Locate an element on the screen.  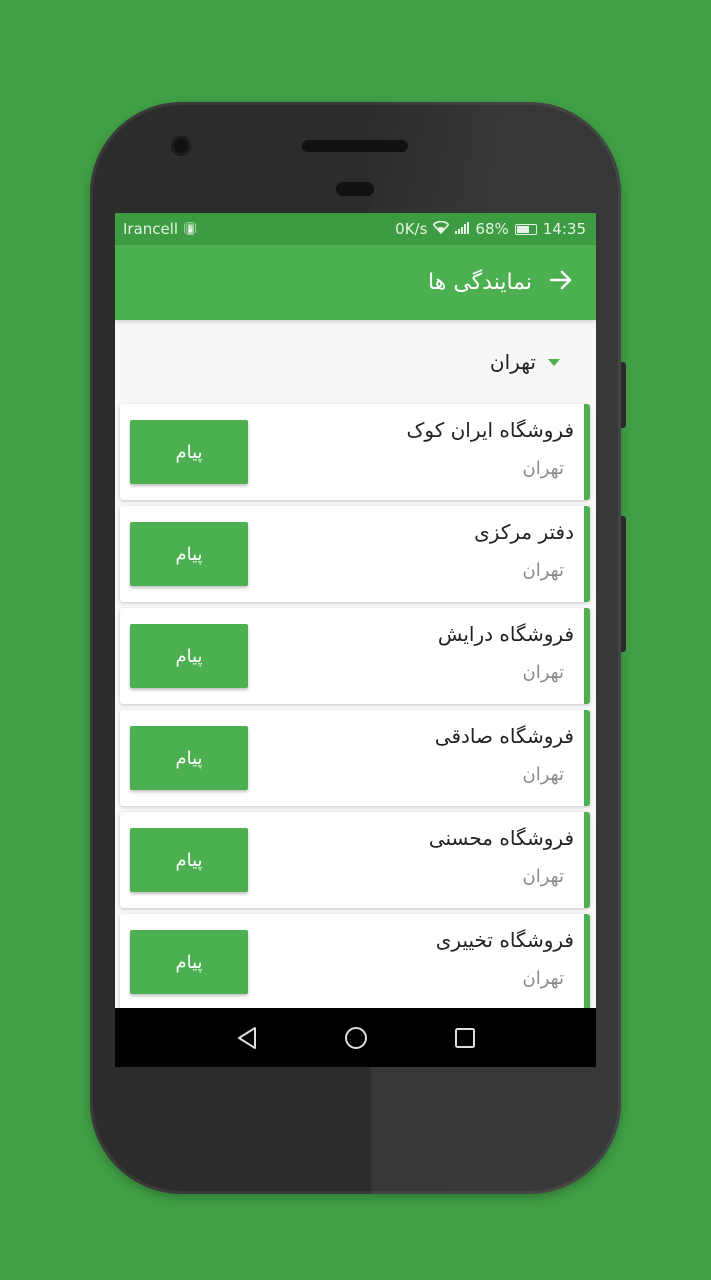
nav-back-icon is located at coordinates (247, 1038).